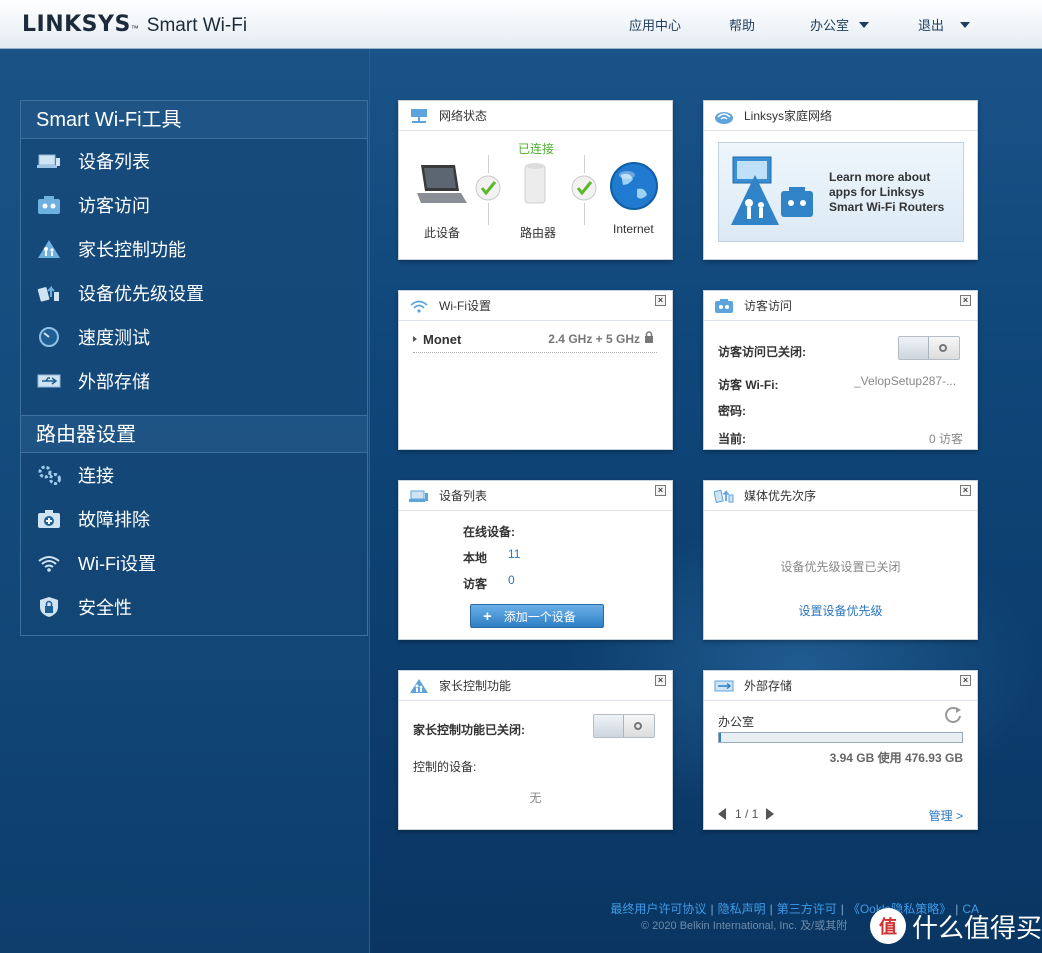 This screenshot has height=953, width=1042. What do you see at coordinates (469, 730) in the screenshot?
I see `parental-status-label: 家长控制功能已关闭:` at bounding box center [469, 730].